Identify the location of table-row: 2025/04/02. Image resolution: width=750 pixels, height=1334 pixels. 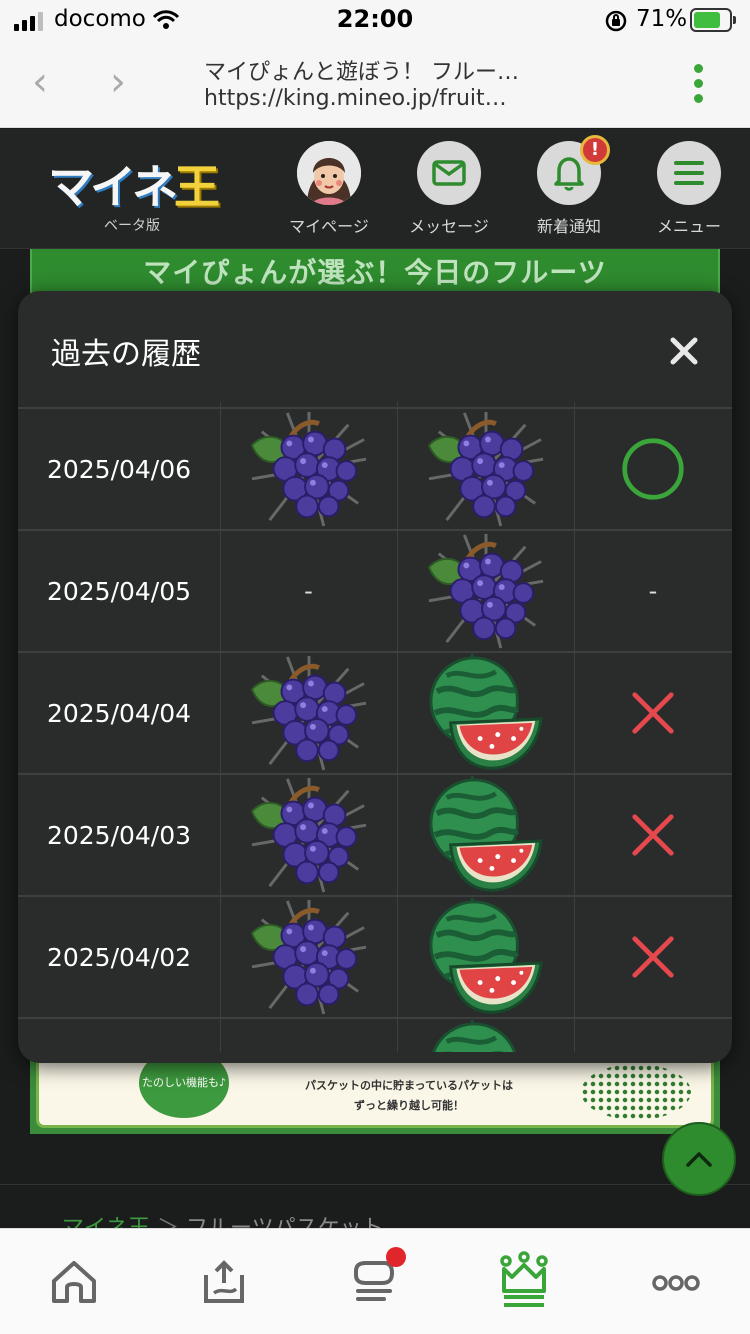
(375, 956).